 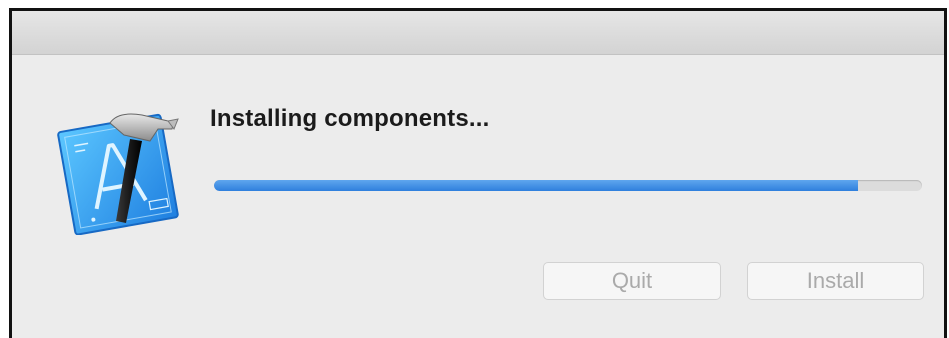 I want to click on progress-bar-fill, so click(x=536, y=185).